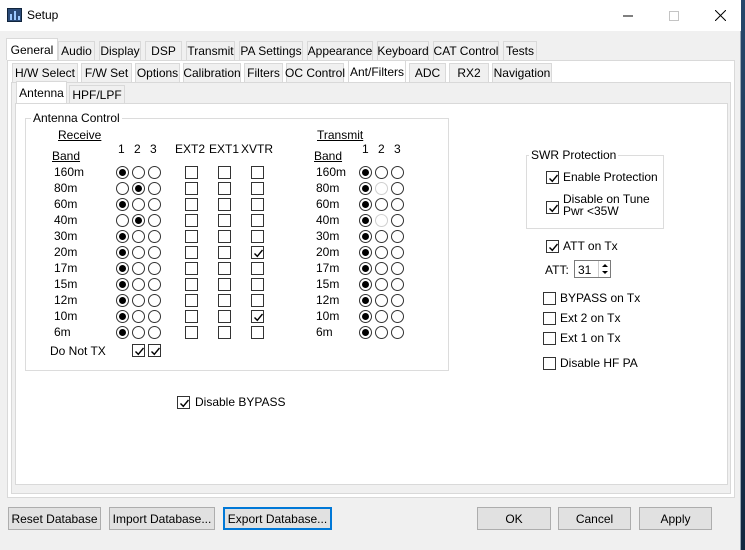 The width and height of the screenshot is (745, 550). I want to click on ext2-checkbox-6m, so click(191, 332).